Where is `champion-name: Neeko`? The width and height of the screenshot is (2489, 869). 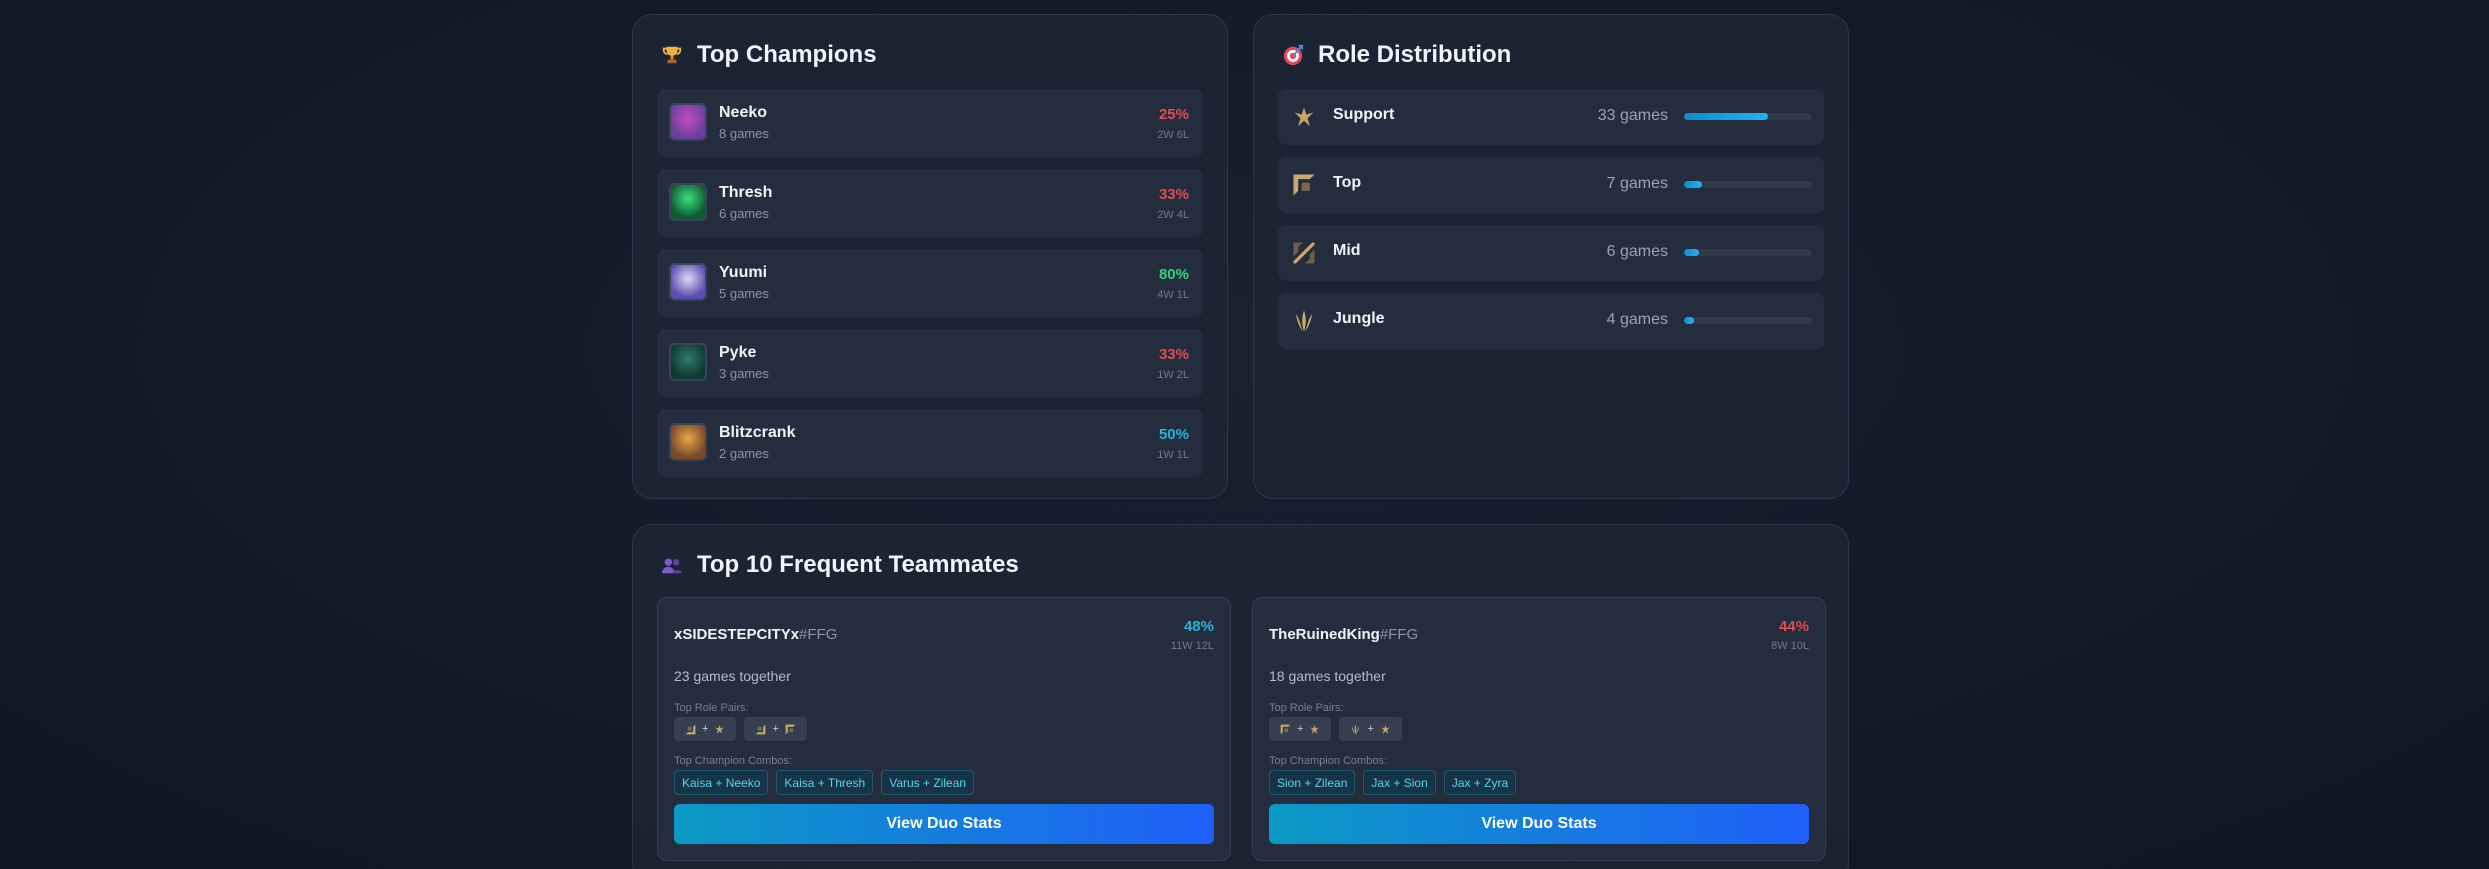 champion-name: Neeko is located at coordinates (743, 112).